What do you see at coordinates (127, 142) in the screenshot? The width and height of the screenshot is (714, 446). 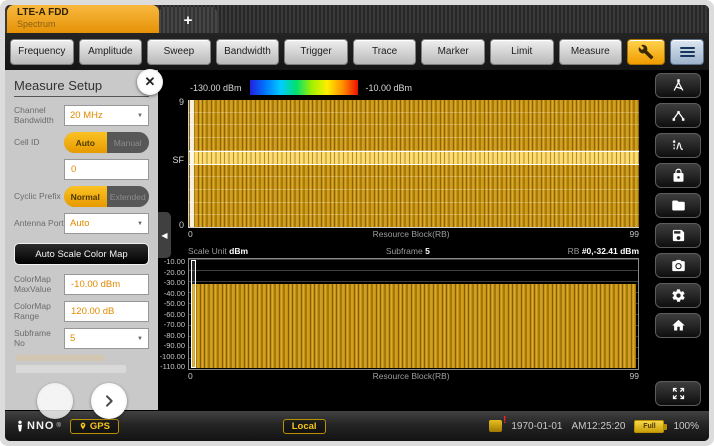 I see `cell-id-manual-option: Manual` at bounding box center [127, 142].